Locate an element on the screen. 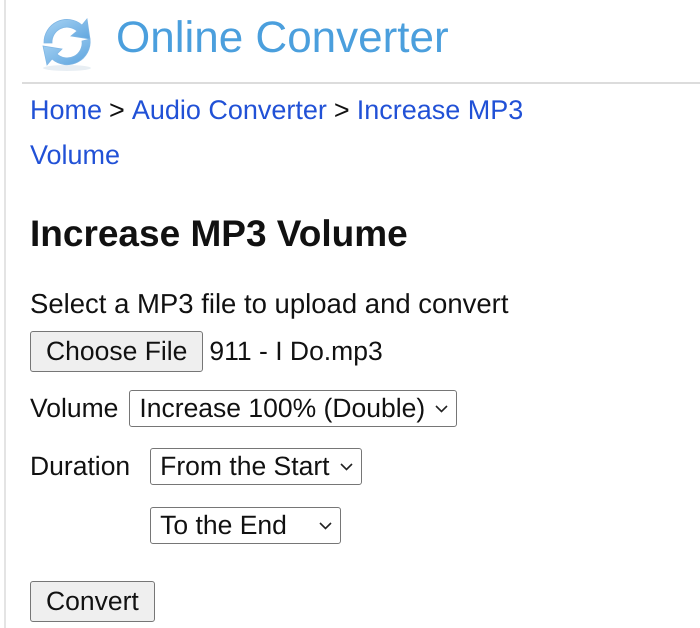 The width and height of the screenshot is (700, 628). breadcrumb-link: Home is located at coordinates (66, 110).